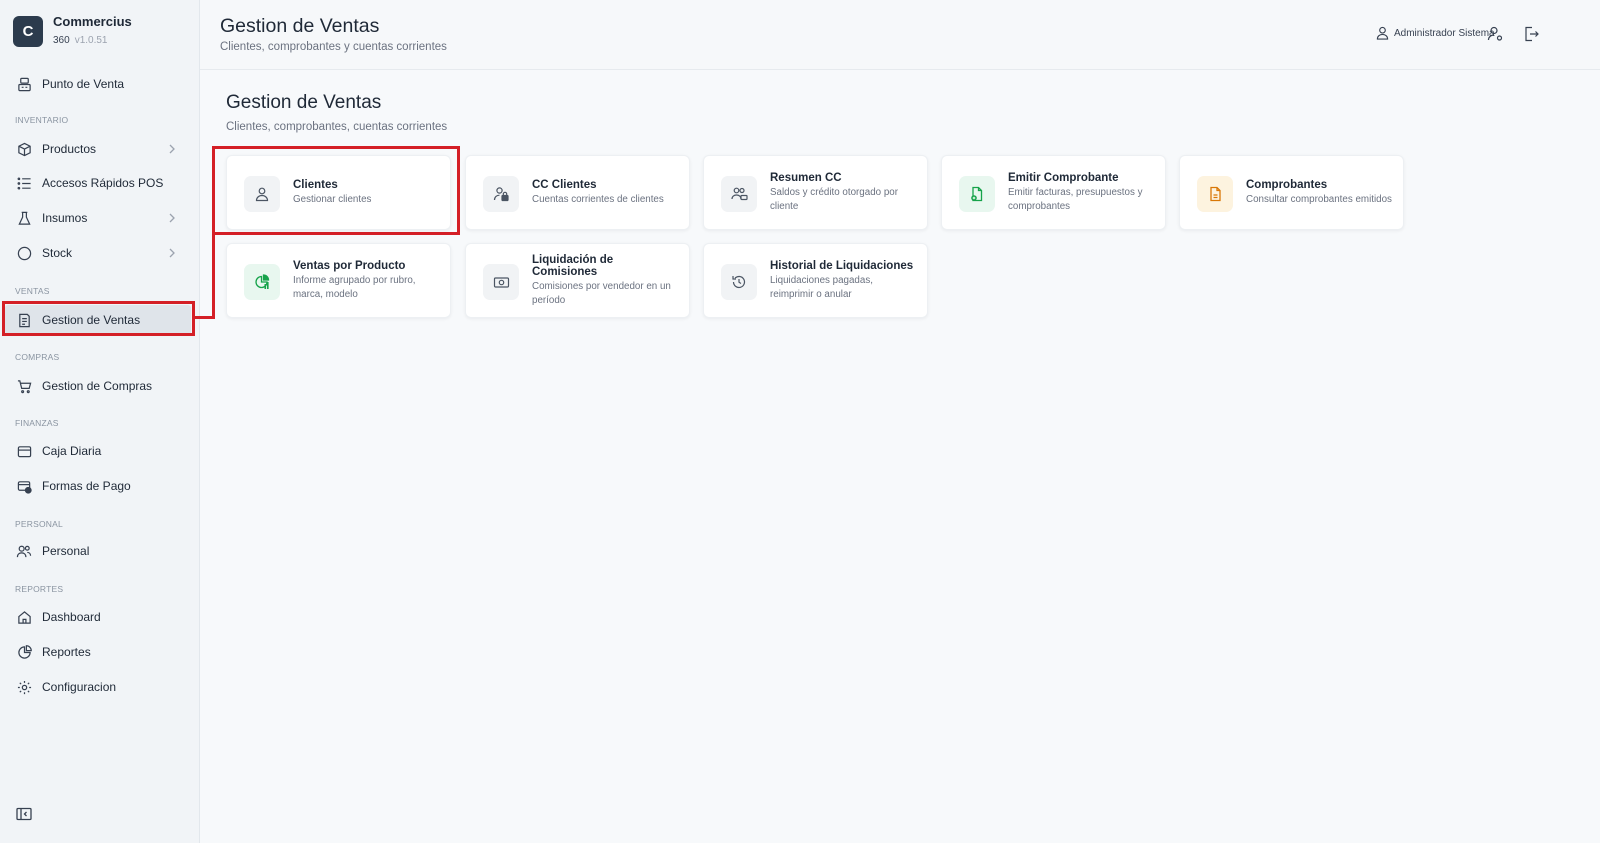 This screenshot has height=843, width=1600. Describe the element at coordinates (98, 149) in the screenshot. I see `sidebar-item-productos: Productos` at that location.